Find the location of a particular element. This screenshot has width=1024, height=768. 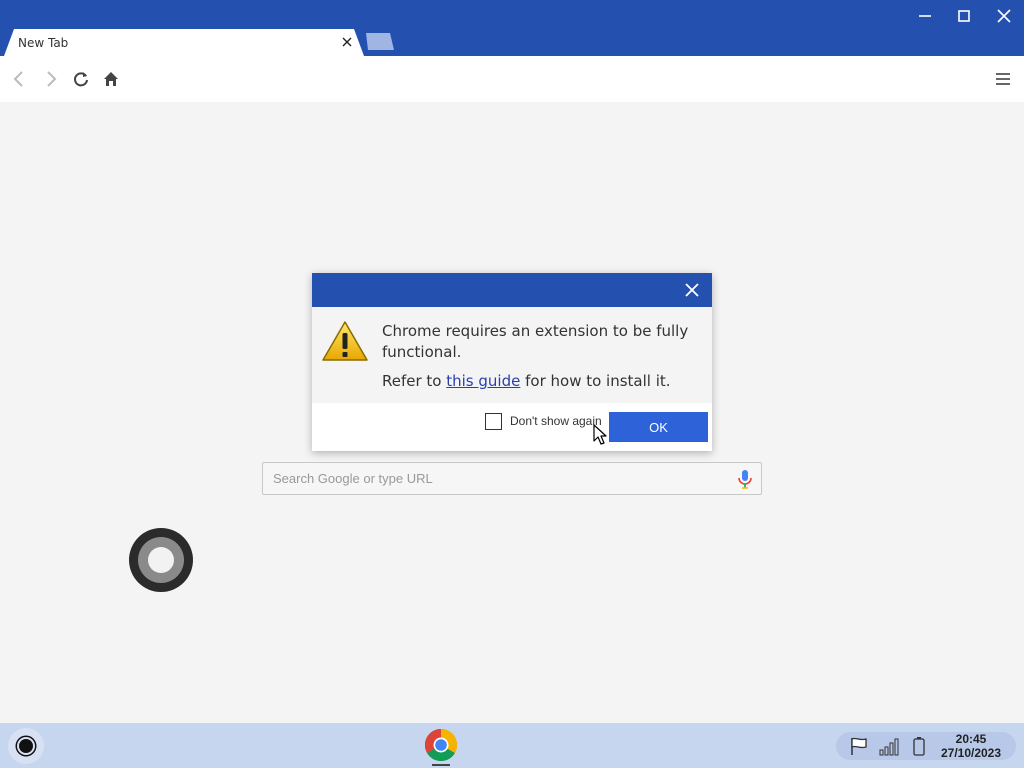

battery-icon is located at coordinates (919, 746).